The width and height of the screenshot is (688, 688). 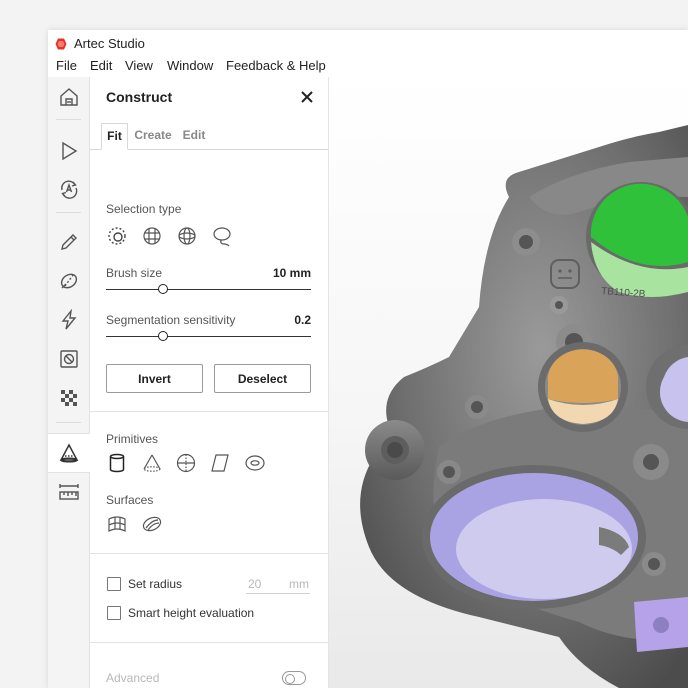 What do you see at coordinates (368, 43) in the screenshot?
I see `title-bar: Artec Studio` at bounding box center [368, 43].